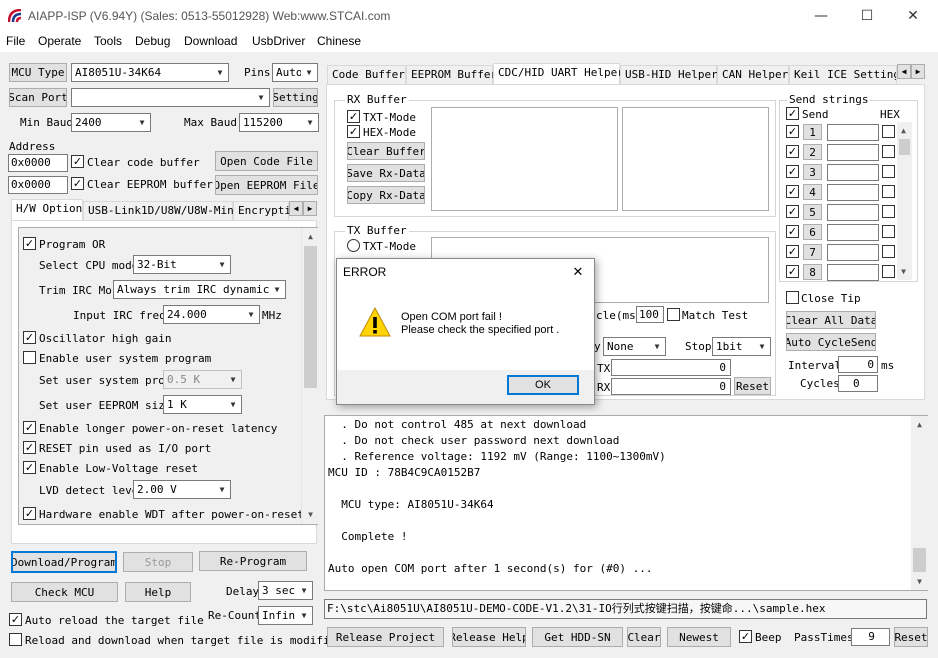 The width and height of the screenshot is (938, 658). I want to click on tab-usb-link: USB-Link1D/U8W/U8W-Mini, so click(161, 211).